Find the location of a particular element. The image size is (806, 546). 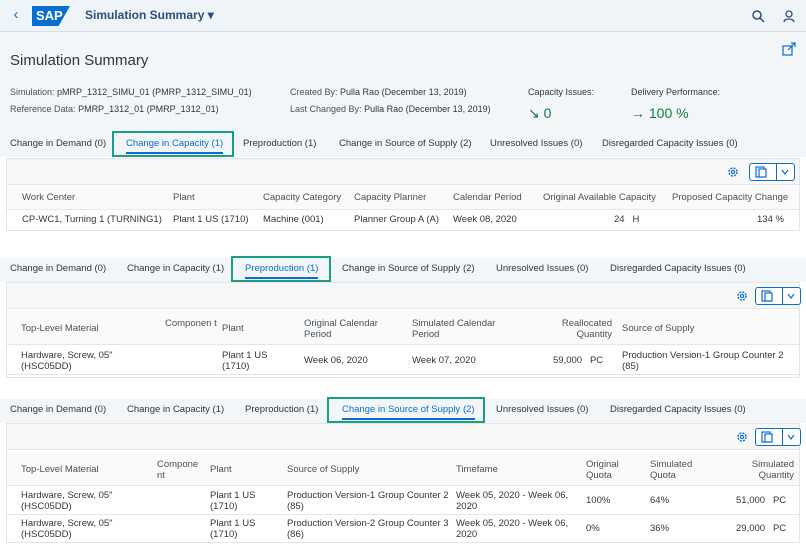

cell: 24 H is located at coordinates (627, 219).